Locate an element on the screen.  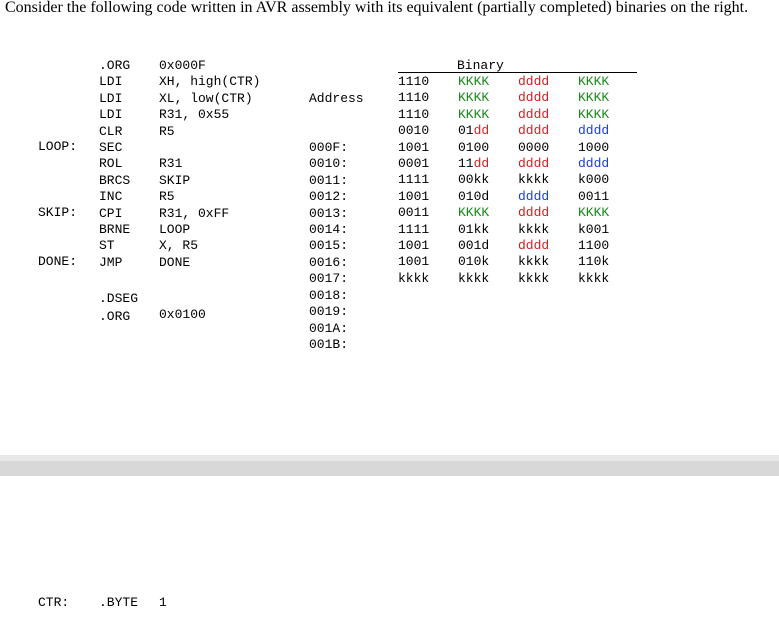
binary-nibble: 1100 is located at coordinates (594, 245).